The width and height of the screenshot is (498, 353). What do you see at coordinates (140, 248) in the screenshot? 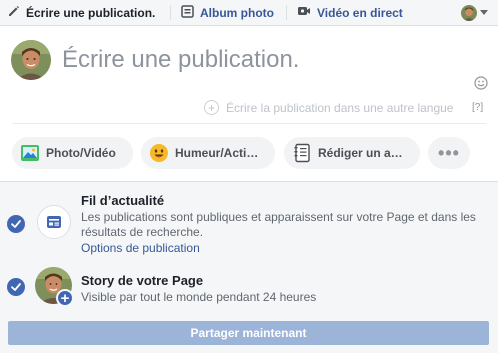
I see `publishing-options-link: Options de publication` at bounding box center [140, 248].